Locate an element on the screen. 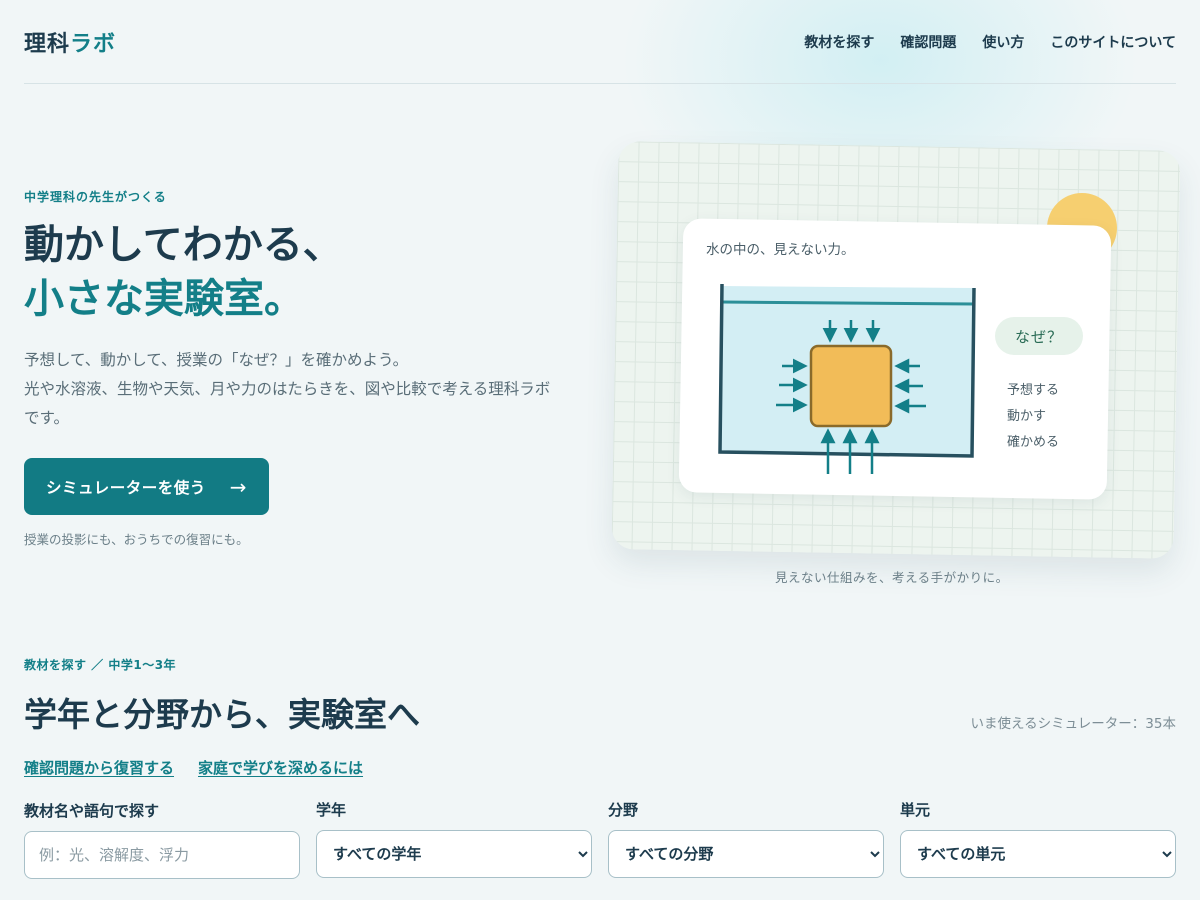 Image resolution: width=1200 pixels, height=900 pixels. nav-about: このサイトについて is located at coordinates (1113, 42).